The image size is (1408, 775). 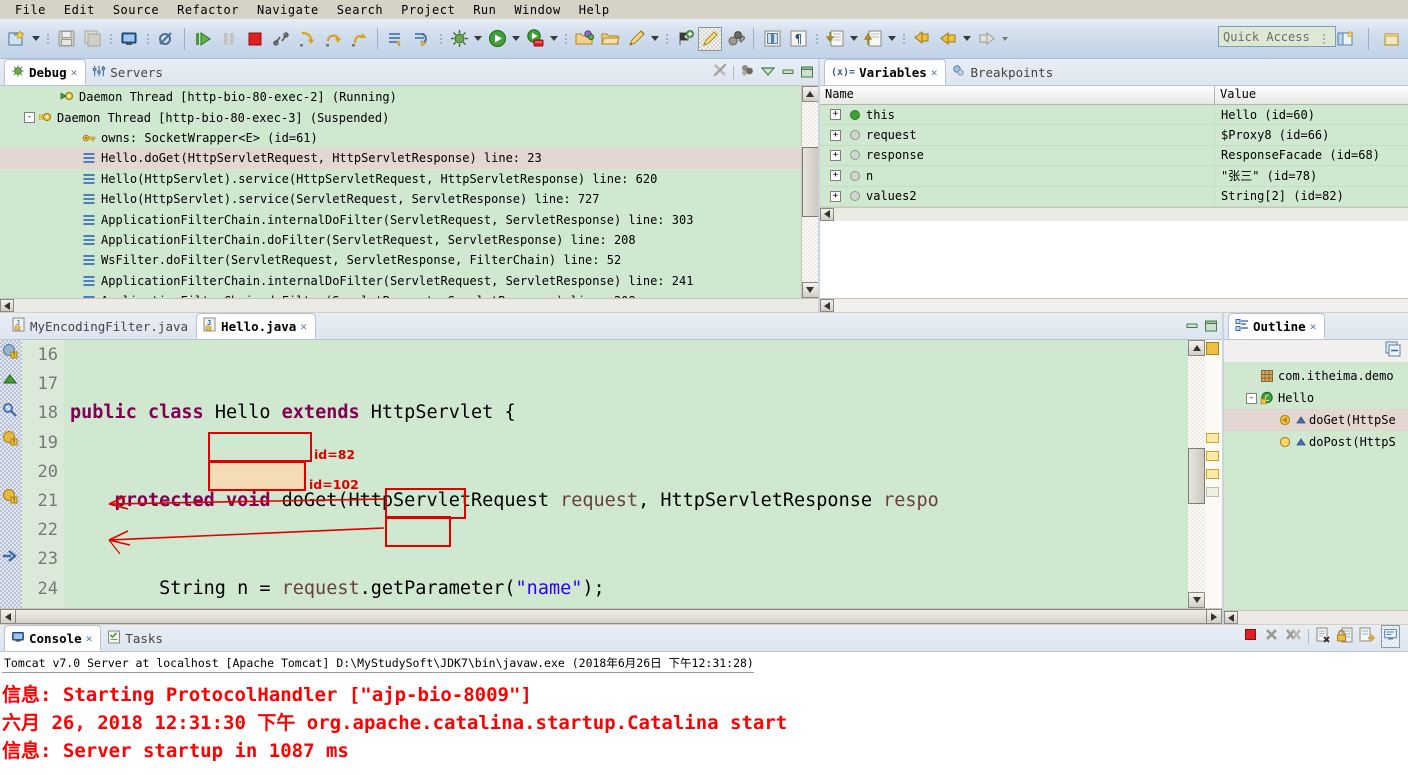 What do you see at coordinates (1114, 213) in the screenshot?
I see `variables-horizontal-scrollbar` at bounding box center [1114, 213].